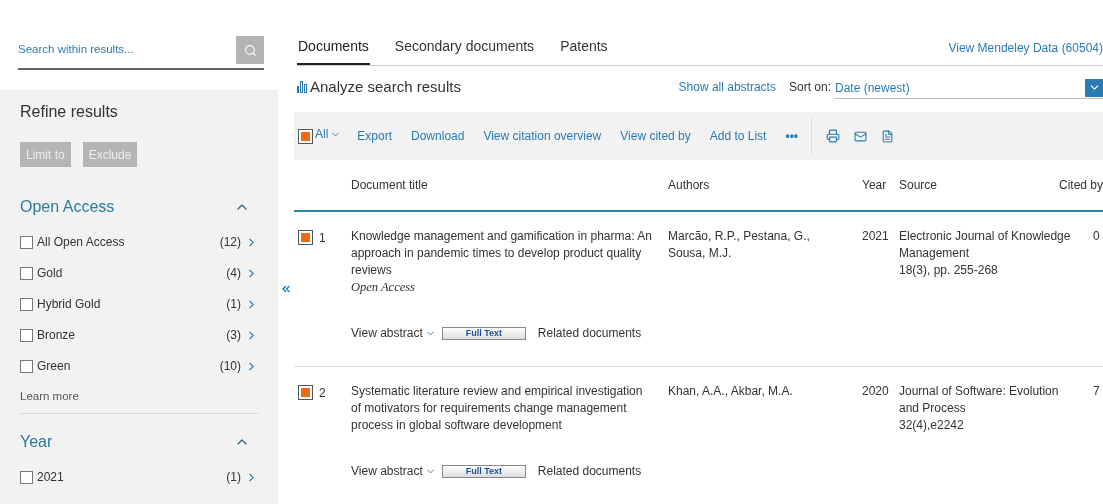  What do you see at coordinates (792, 136) in the screenshot?
I see `toolbar-action: •••` at bounding box center [792, 136].